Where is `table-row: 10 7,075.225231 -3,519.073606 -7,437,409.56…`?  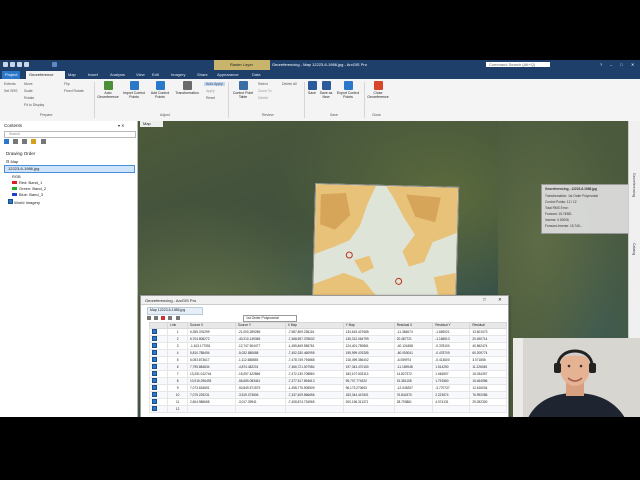 table-row: 10 7,075.225231 -3,519.073606 -7,437,409.56… is located at coordinates (327, 394).